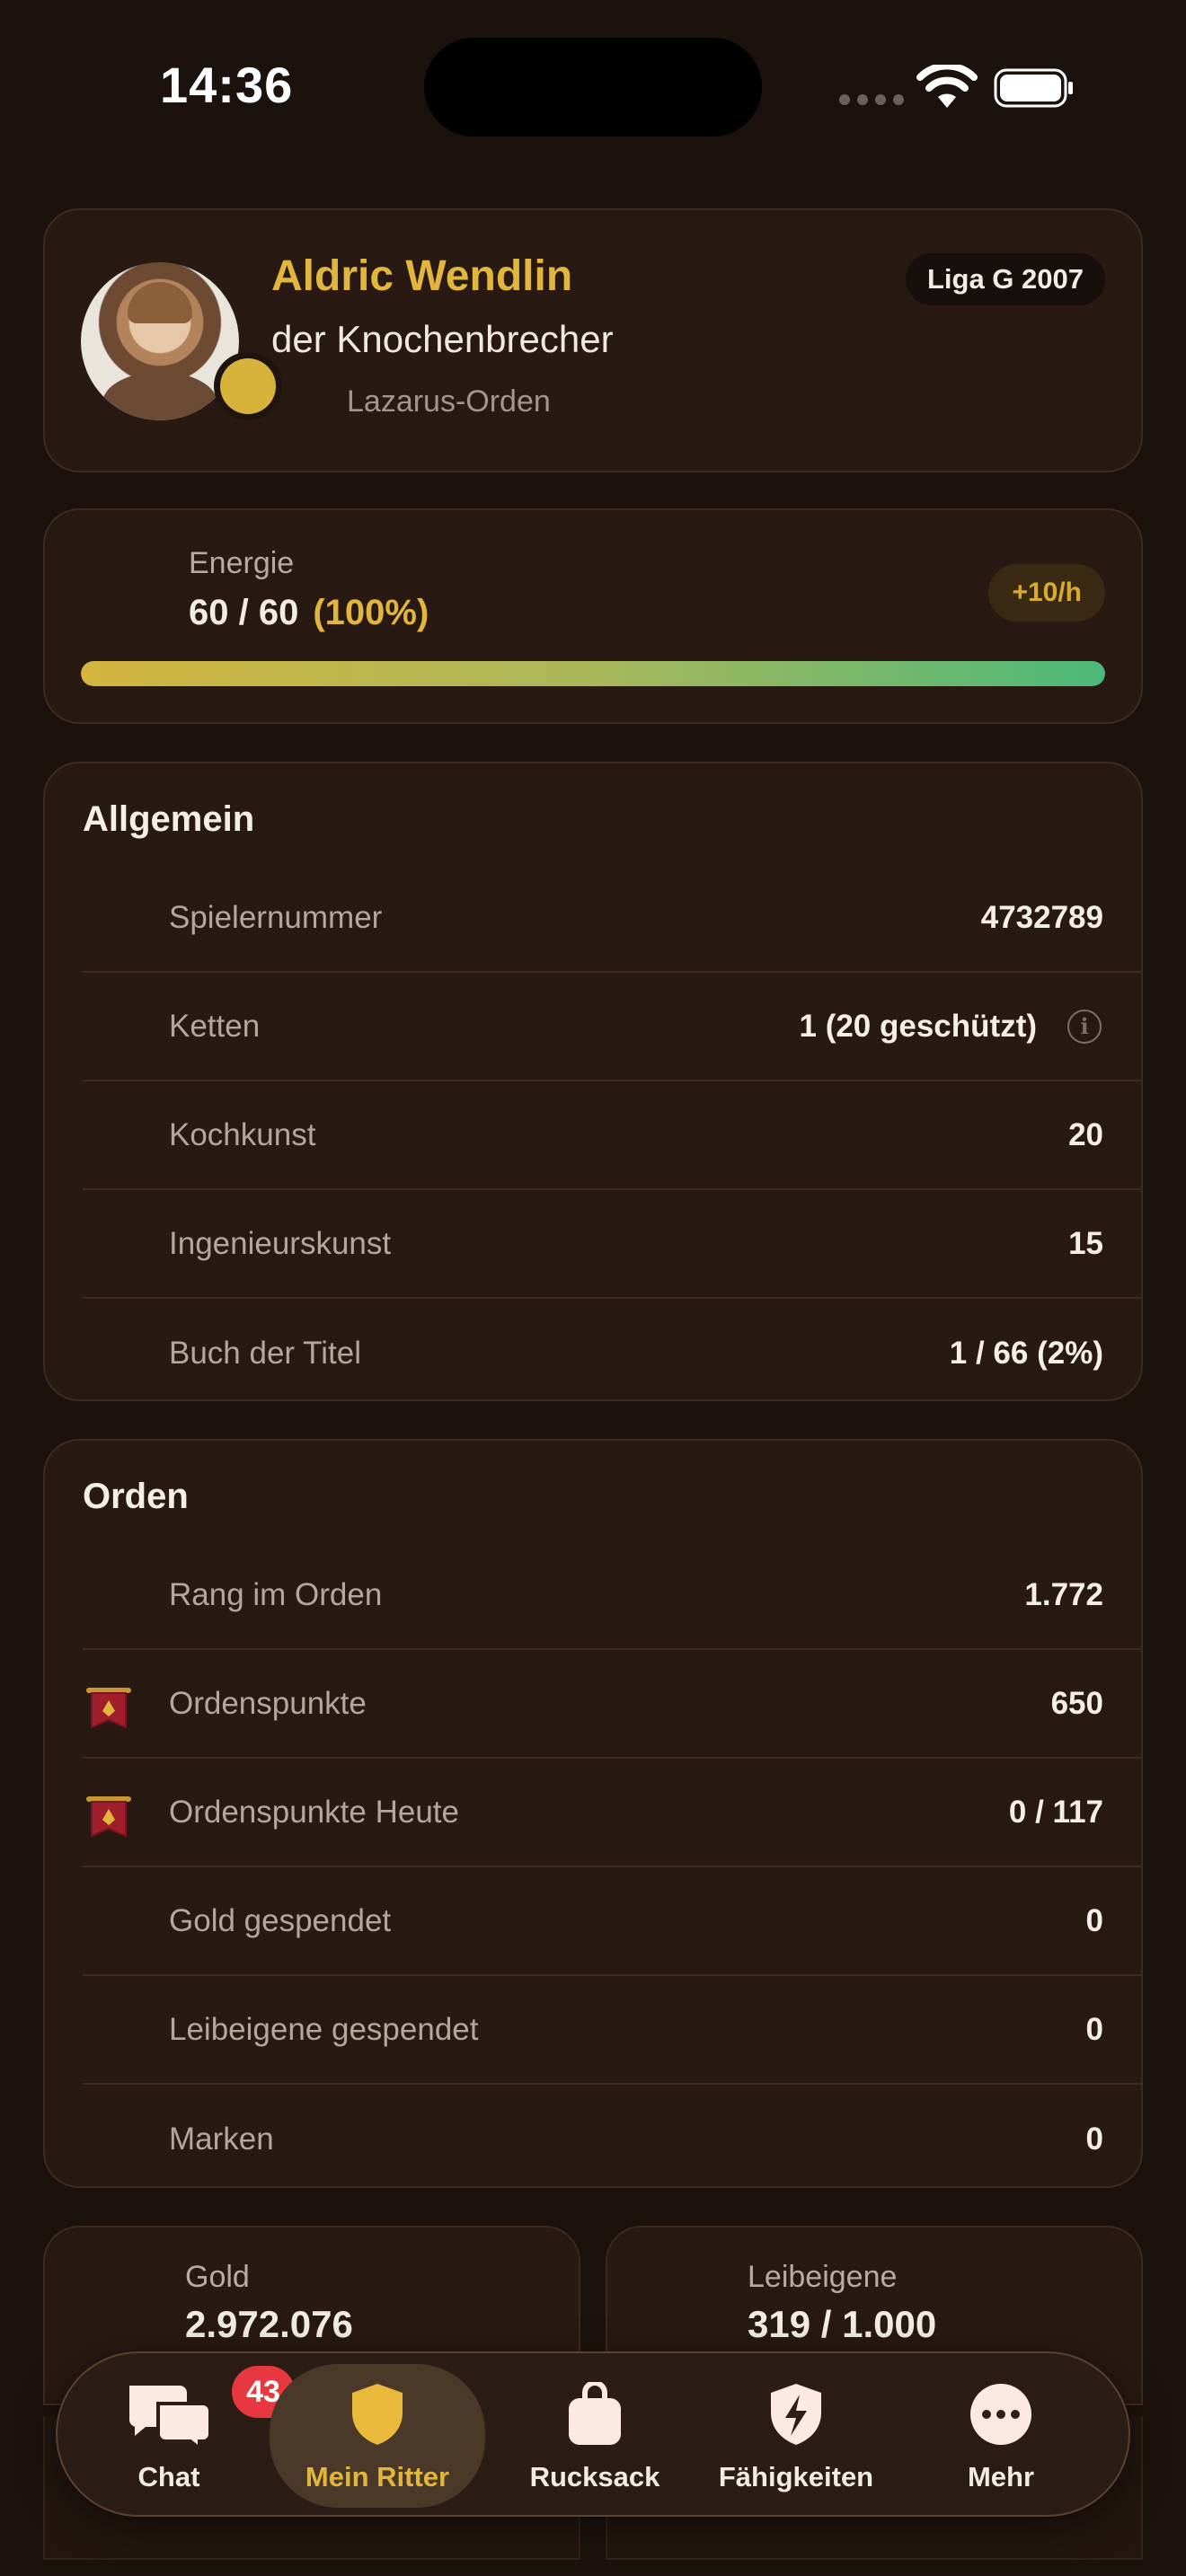  I want to click on tab-faehigkeiten: Fähigkeiten, so click(796, 2436).